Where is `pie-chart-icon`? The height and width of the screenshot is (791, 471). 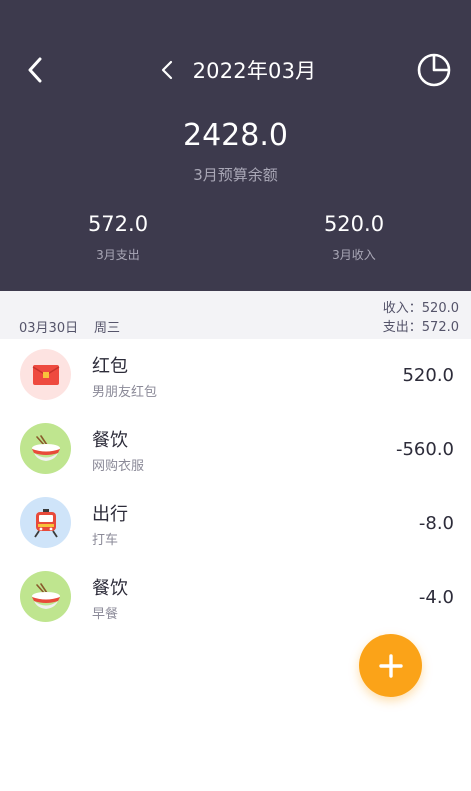 pie-chart-icon is located at coordinates (434, 70).